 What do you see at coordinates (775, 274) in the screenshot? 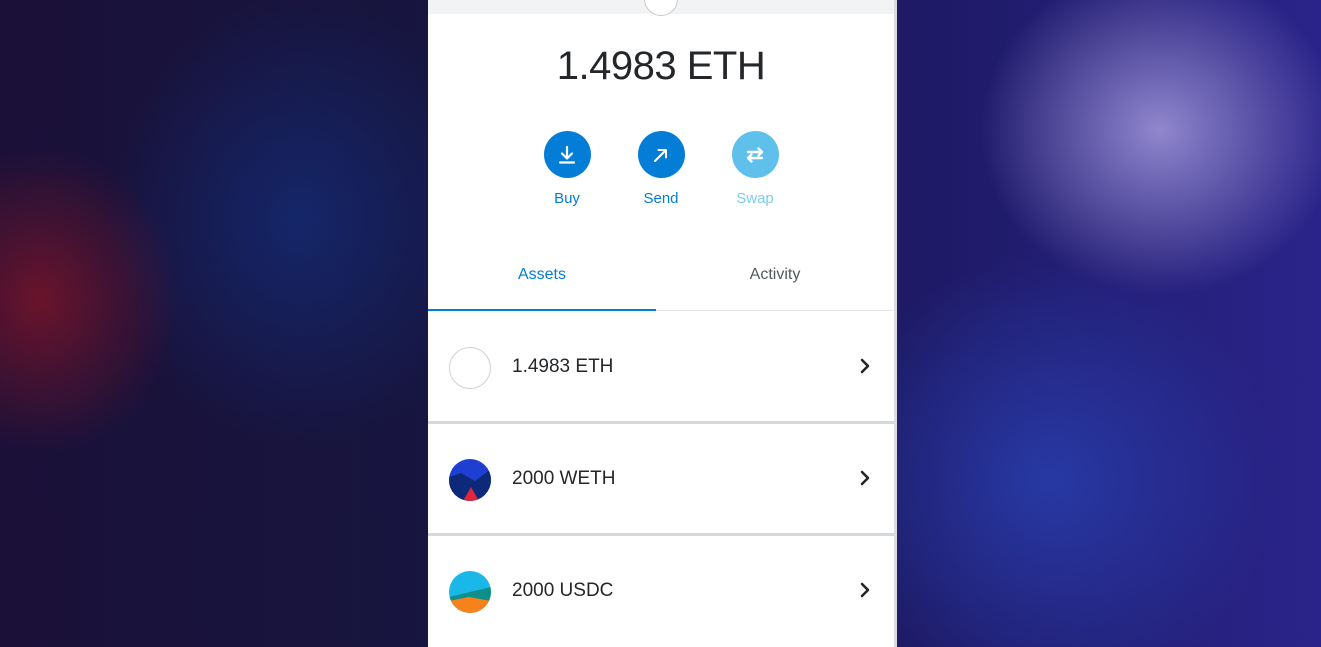
I see `tab-activity-label: Activity` at bounding box center [775, 274].